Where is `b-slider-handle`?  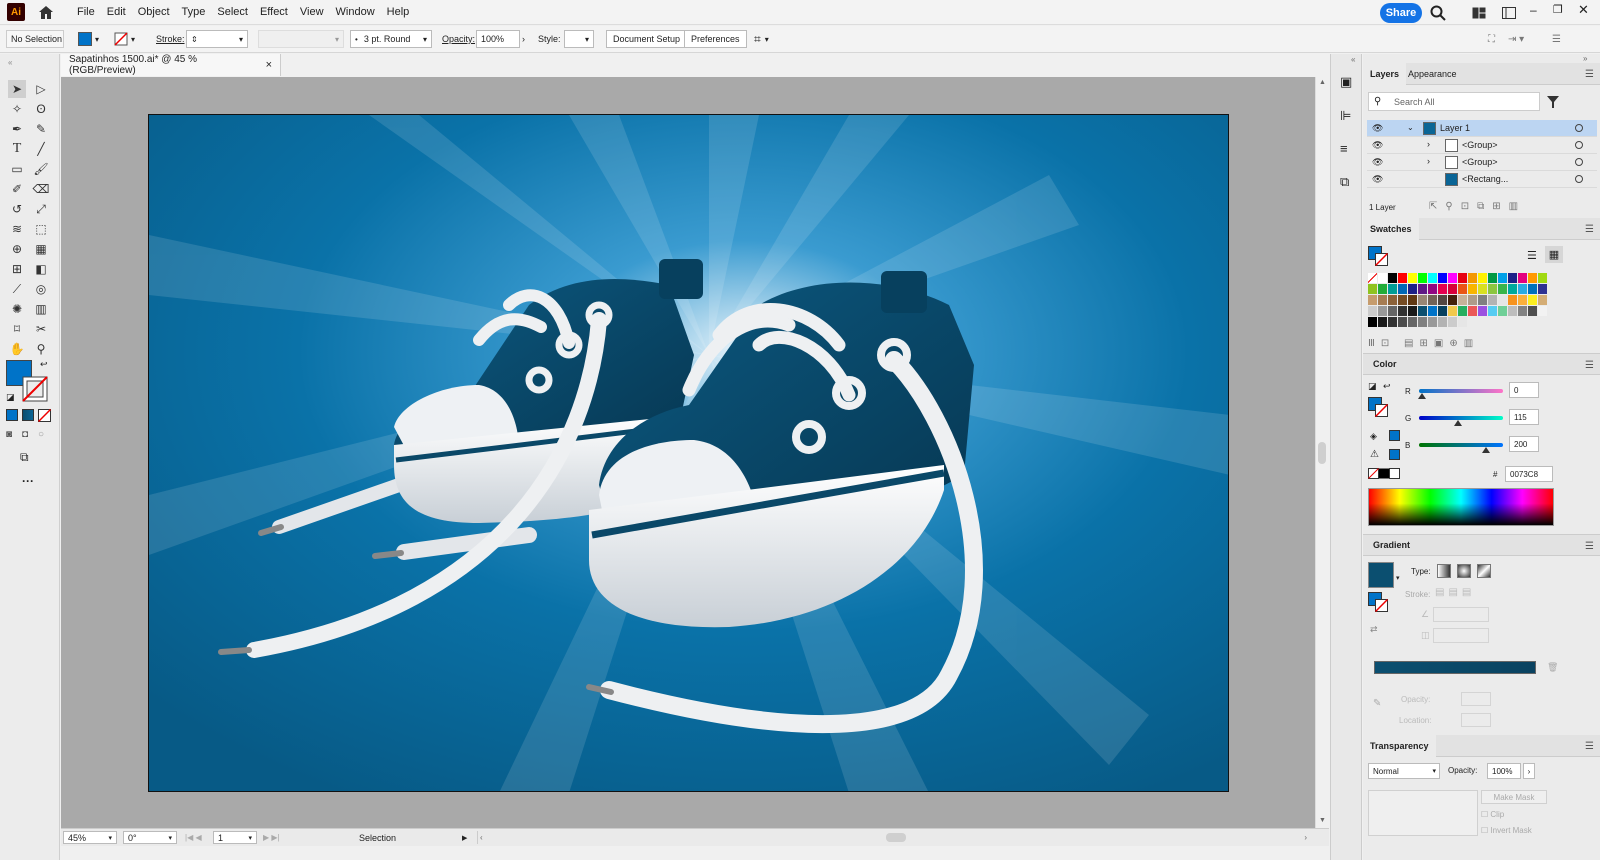
b-slider-handle is located at coordinates (1486, 450).